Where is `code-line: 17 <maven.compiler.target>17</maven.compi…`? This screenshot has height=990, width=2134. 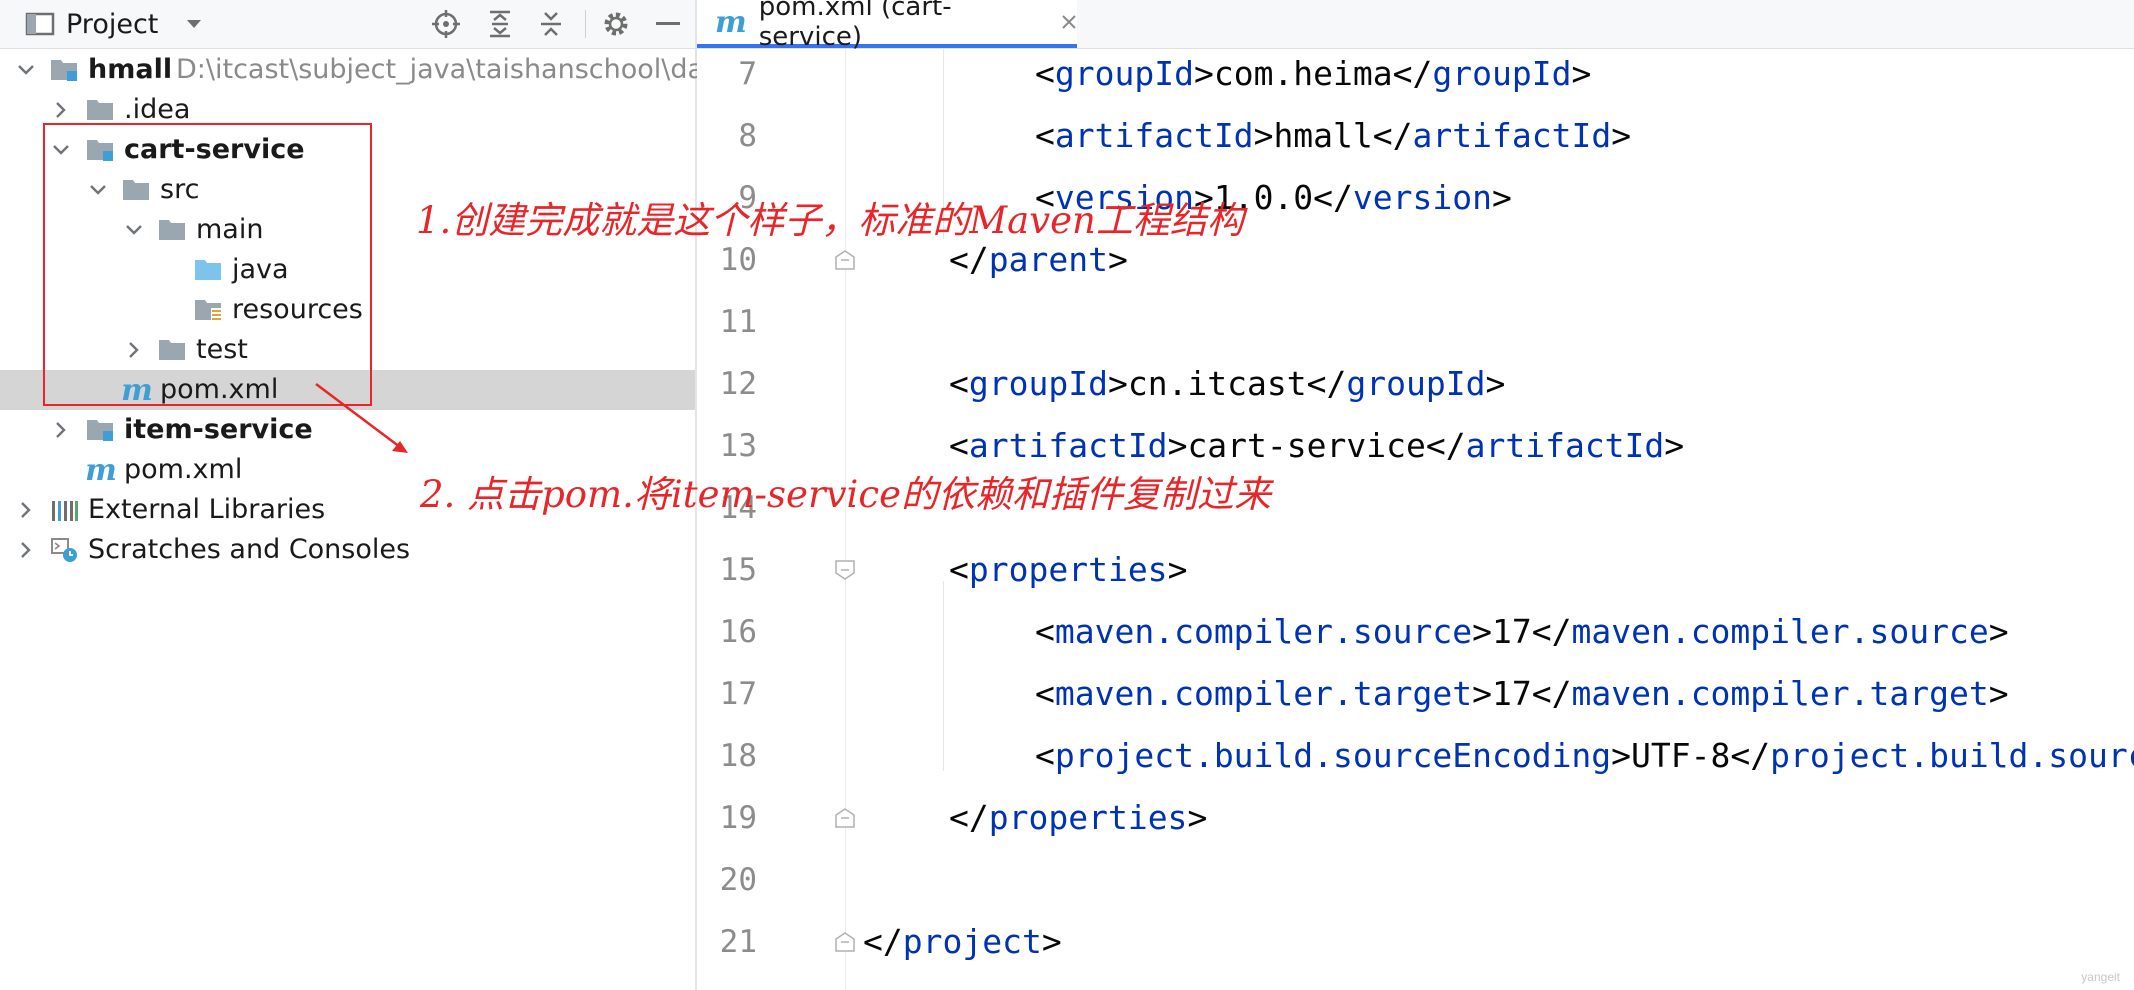 code-line: 17 <maven.compiler.target>17</maven.compi… is located at coordinates (1415, 694).